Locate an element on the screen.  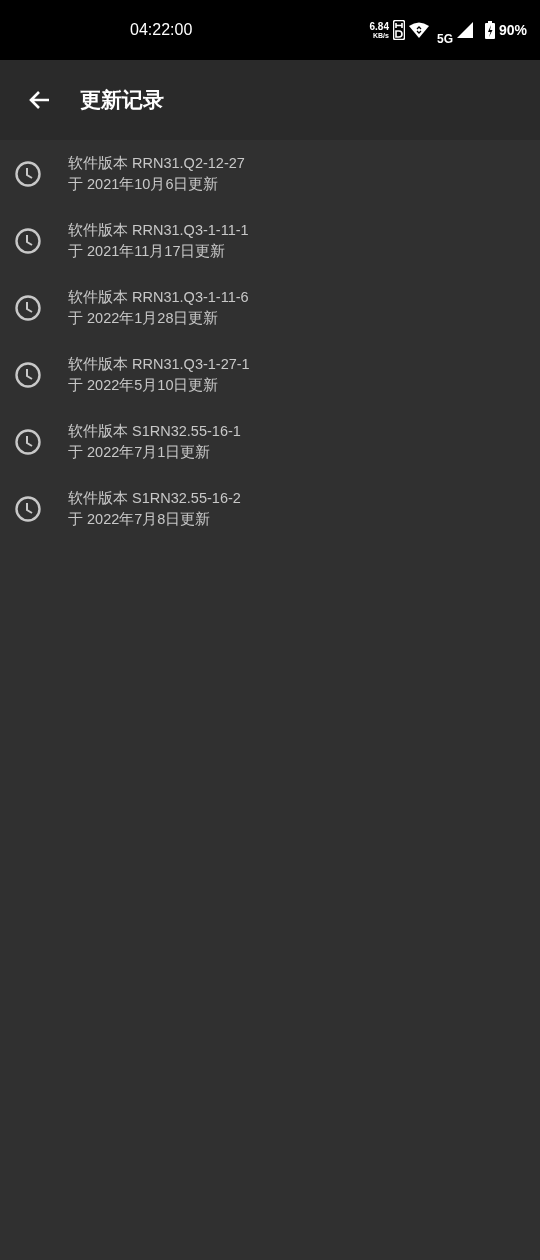
update-date: 于 2022年1月28日更新 is located at coordinates (144, 318).